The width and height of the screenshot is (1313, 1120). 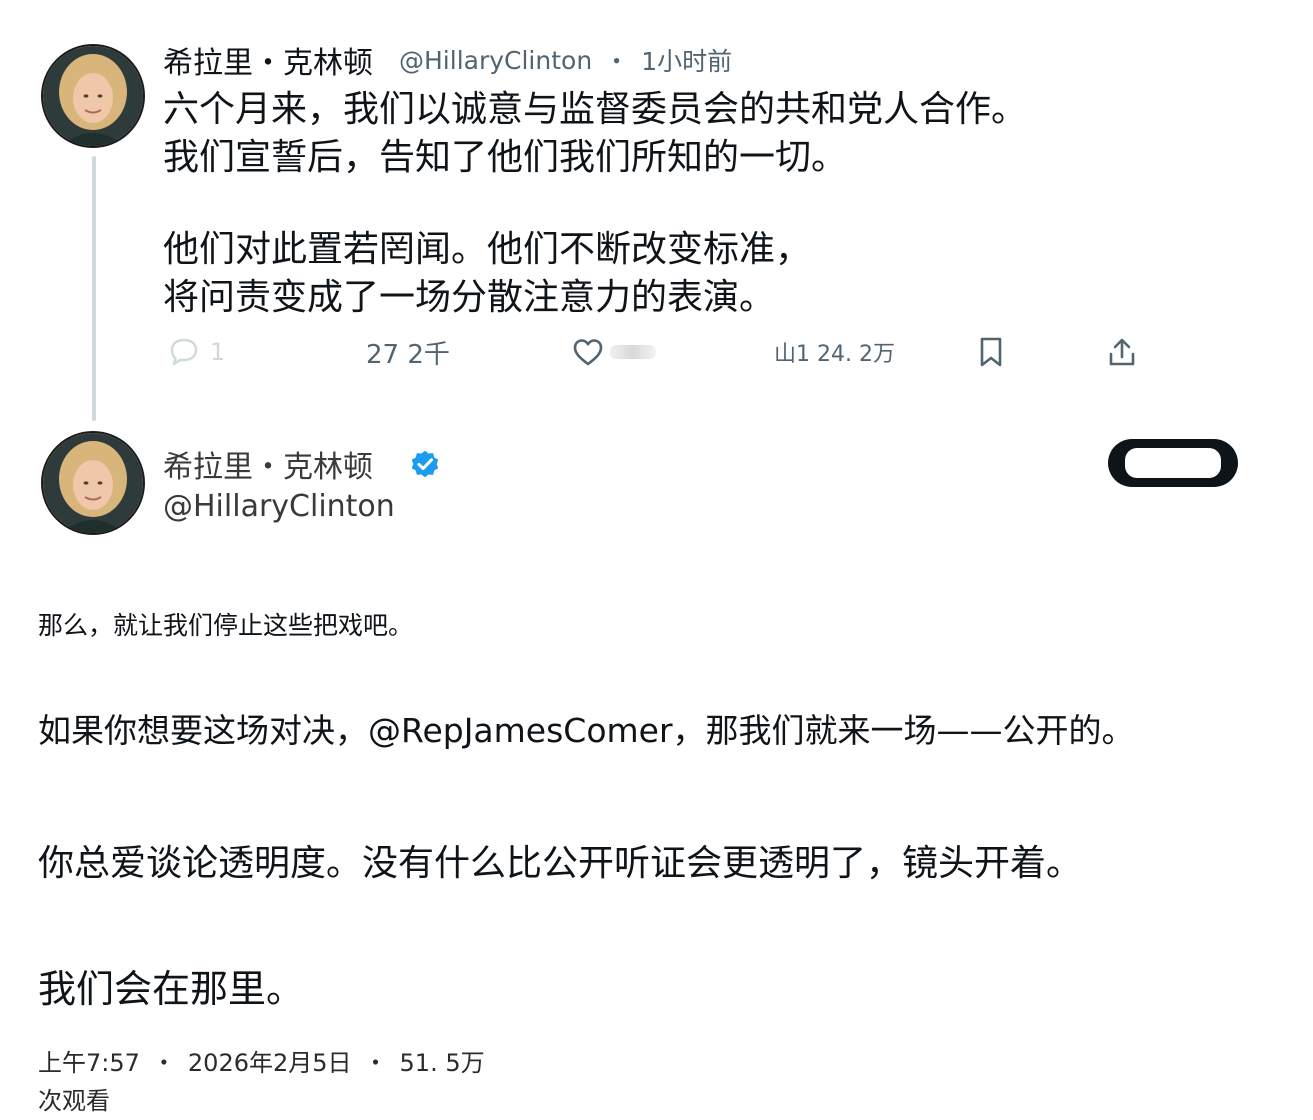 What do you see at coordinates (586, 730) in the screenshot?
I see `tweet2-text-line: 如果你想要这场对决，@RepJamesComer，那我们就来一场——公开的。` at bounding box center [586, 730].